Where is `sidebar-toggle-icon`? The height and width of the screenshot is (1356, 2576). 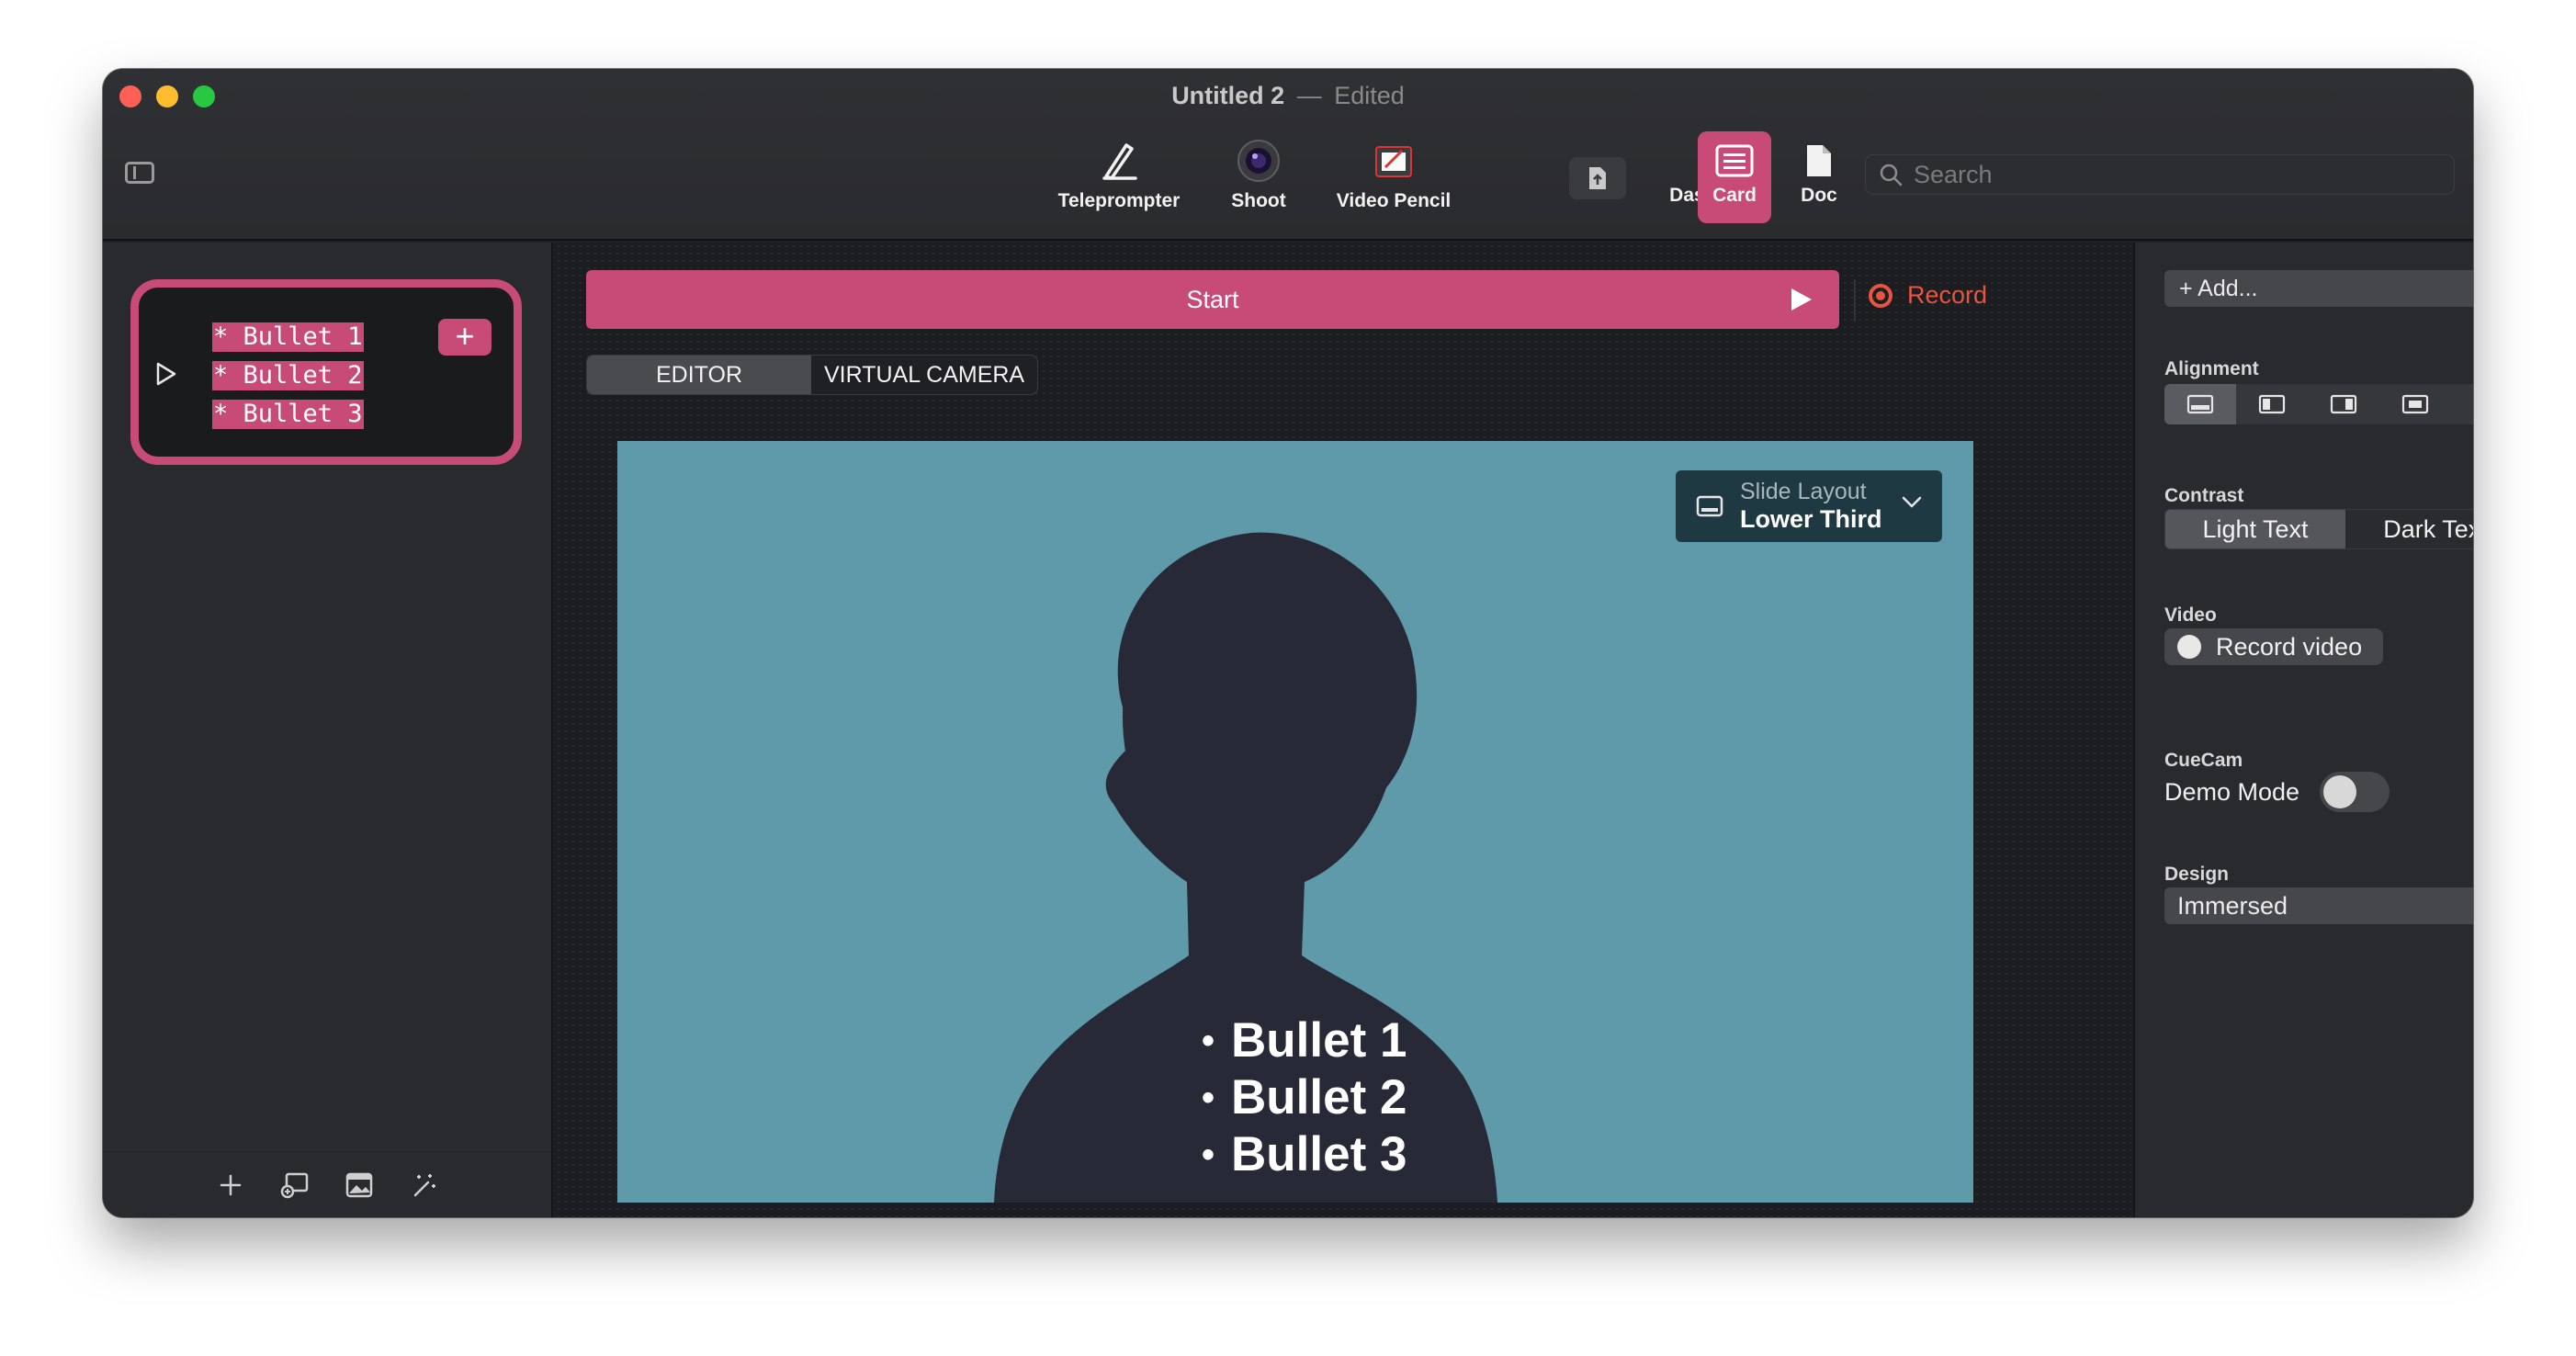 sidebar-toggle-icon is located at coordinates (139, 173).